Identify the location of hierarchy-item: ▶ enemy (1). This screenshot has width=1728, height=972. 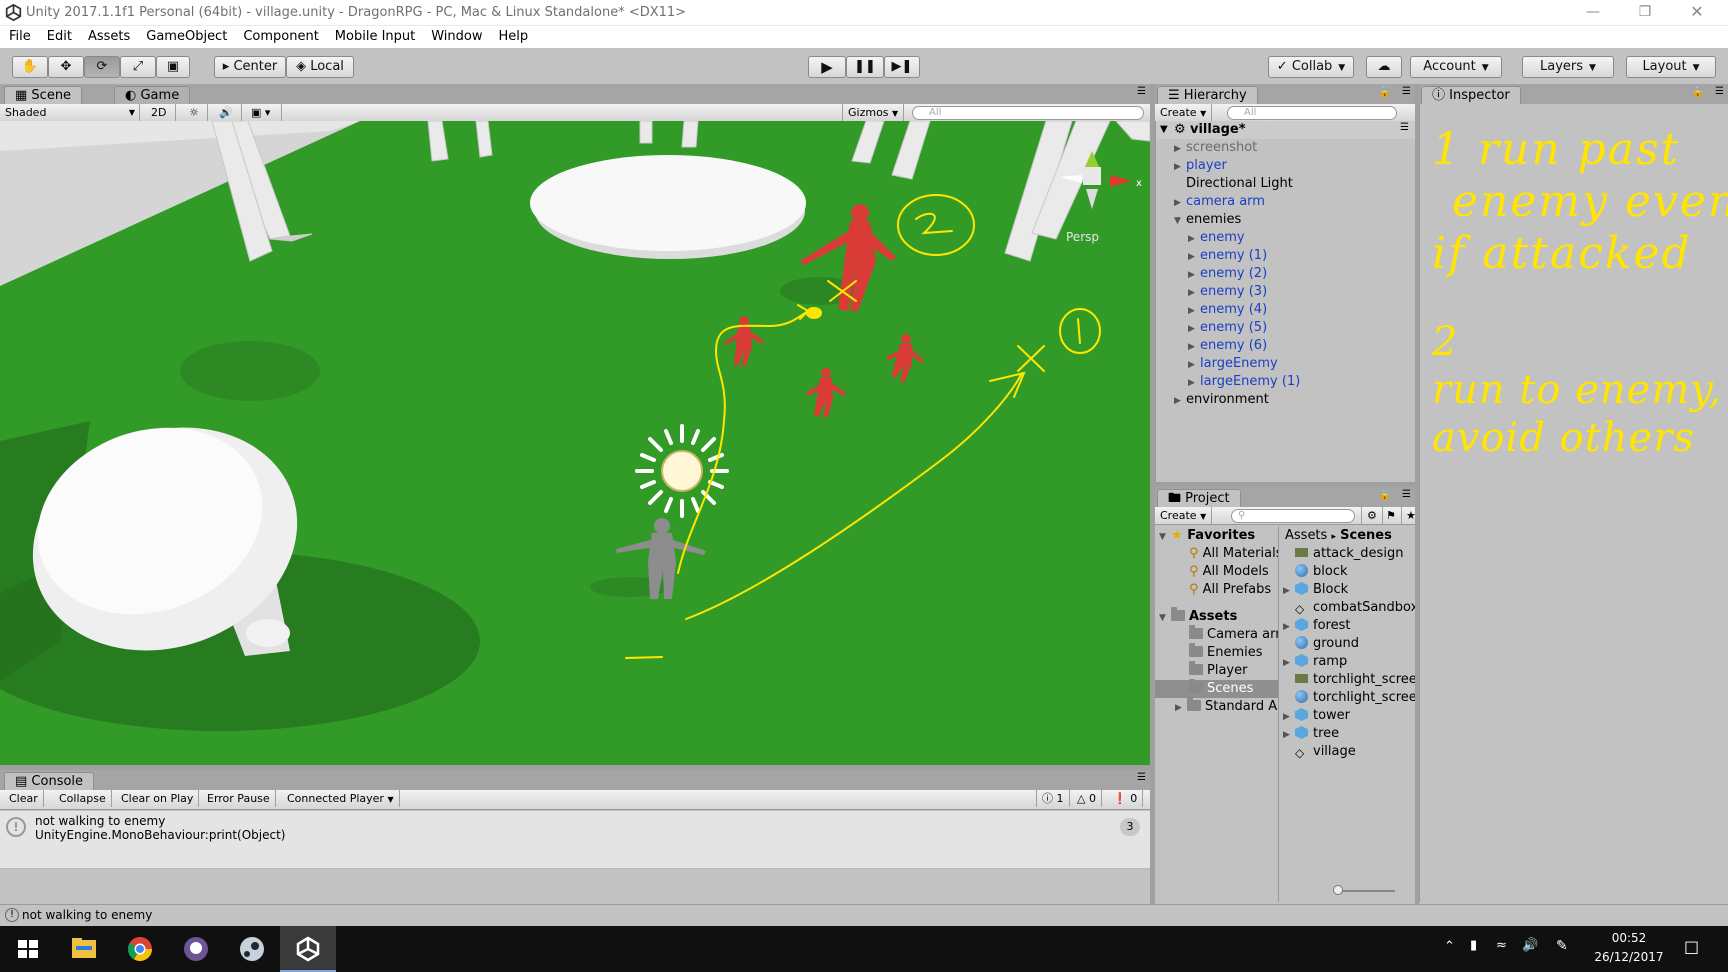
(1227, 256).